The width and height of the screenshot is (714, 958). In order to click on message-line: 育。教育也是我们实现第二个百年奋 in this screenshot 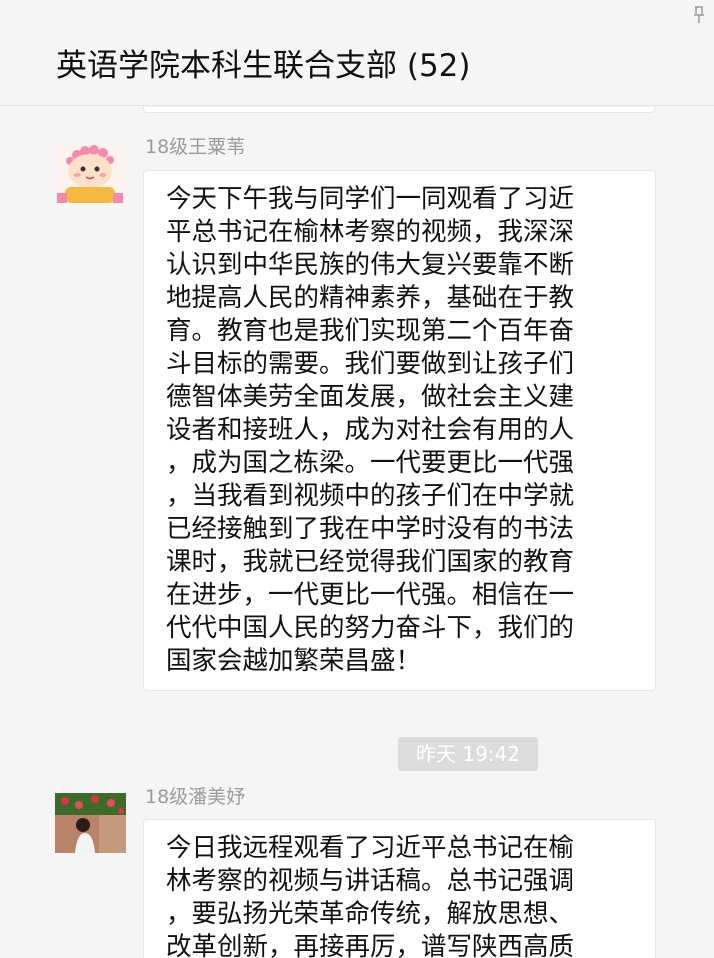, I will do `click(370, 331)`.